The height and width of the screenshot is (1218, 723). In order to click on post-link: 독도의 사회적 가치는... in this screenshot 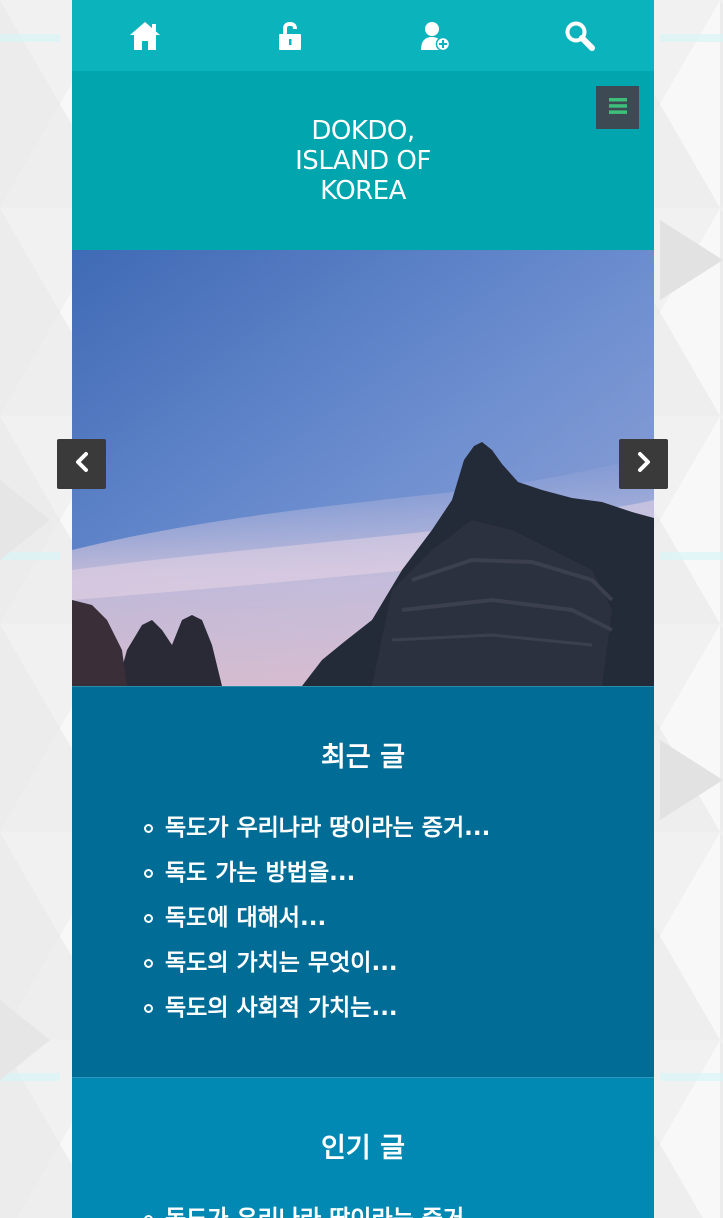, I will do `click(281, 1008)`.